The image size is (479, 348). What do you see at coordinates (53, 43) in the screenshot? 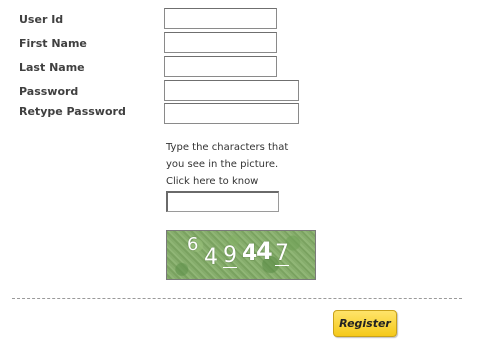
I see `first-name-label: First Name` at bounding box center [53, 43].